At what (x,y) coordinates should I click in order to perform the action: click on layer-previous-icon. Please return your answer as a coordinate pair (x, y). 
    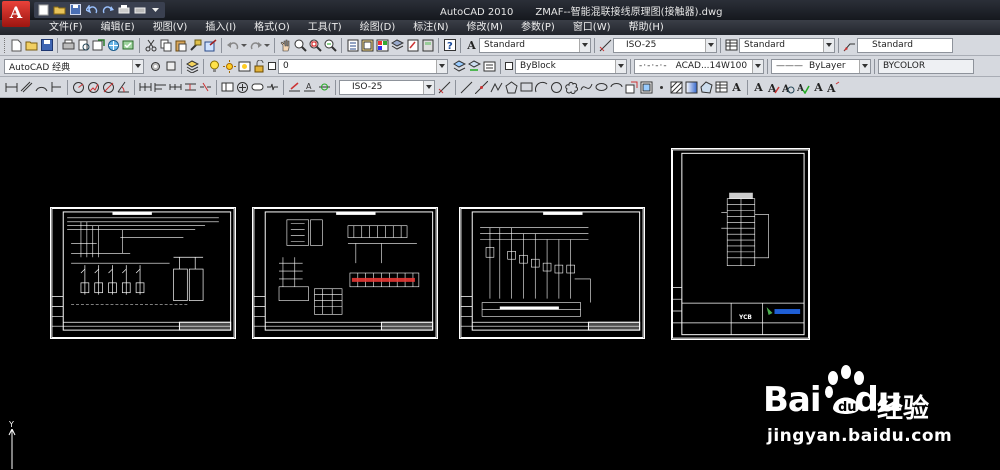
    Looking at the image, I should click on (474, 66).